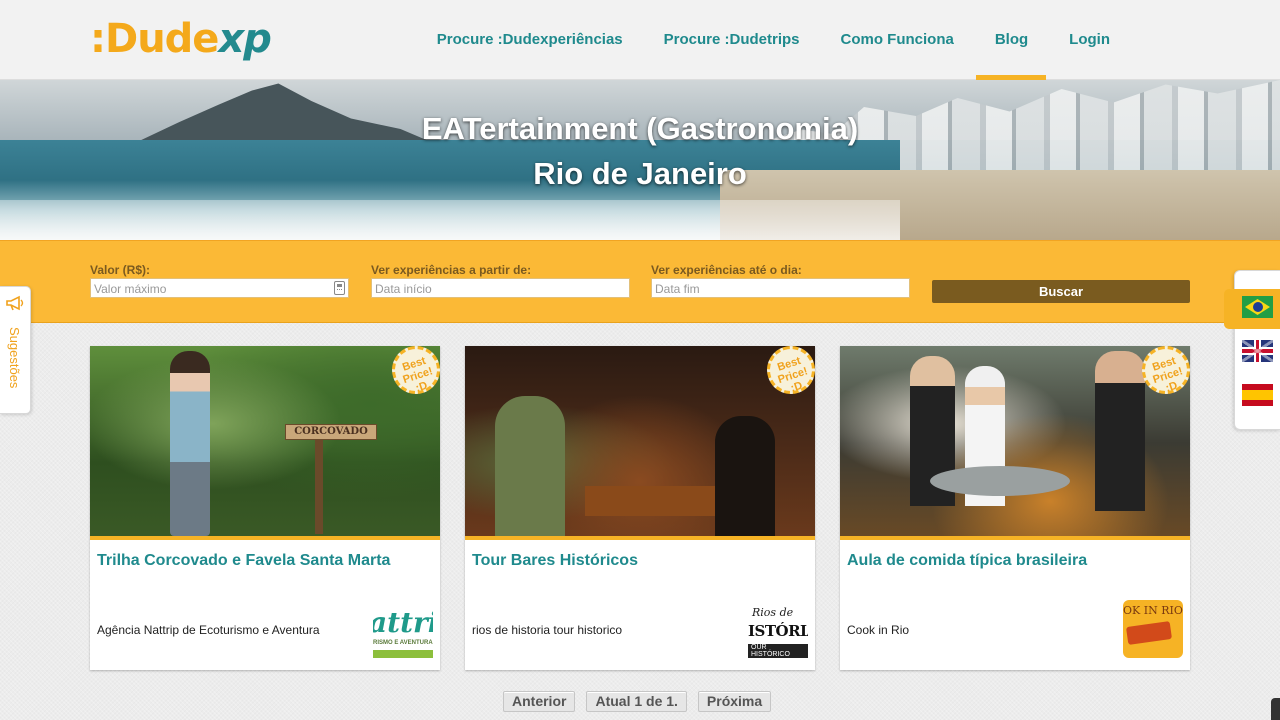 The height and width of the screenshot is (720, 1280). Describe the element at coordinates (130, 289) in the screenshot. I see `valor-placeholder: Valor máximo` at that location.